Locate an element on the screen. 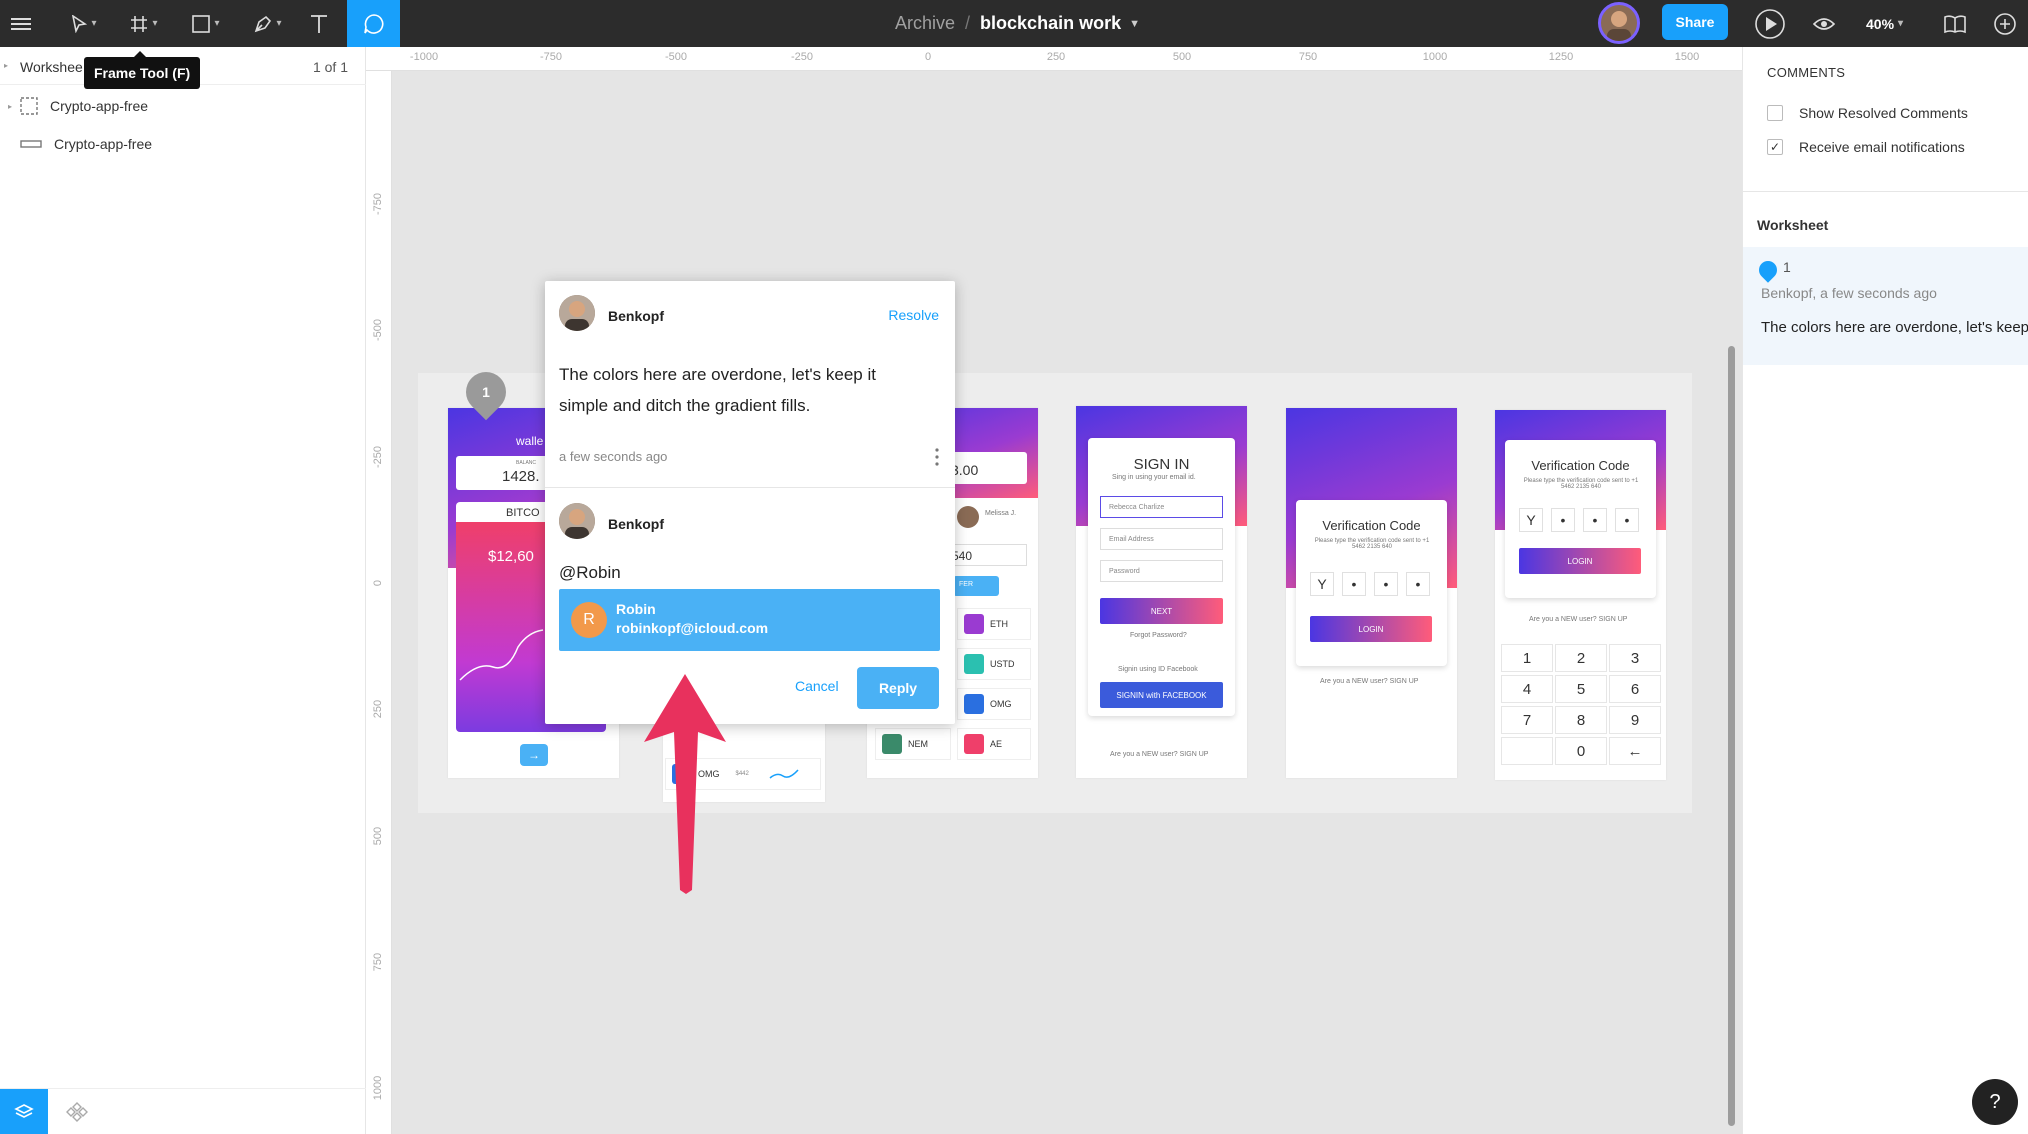 The height and width of the screenshot is (1134, 2028). mention-suggestion: R Robin robinkopf@icloud.com is located at coordinates (749, 620).